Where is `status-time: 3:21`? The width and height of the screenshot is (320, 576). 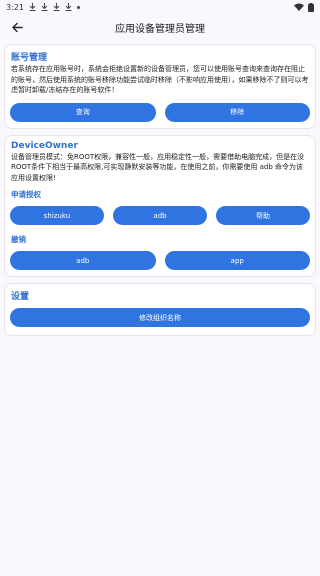 status-time: 3:21 is located at coordinates (15, 7).